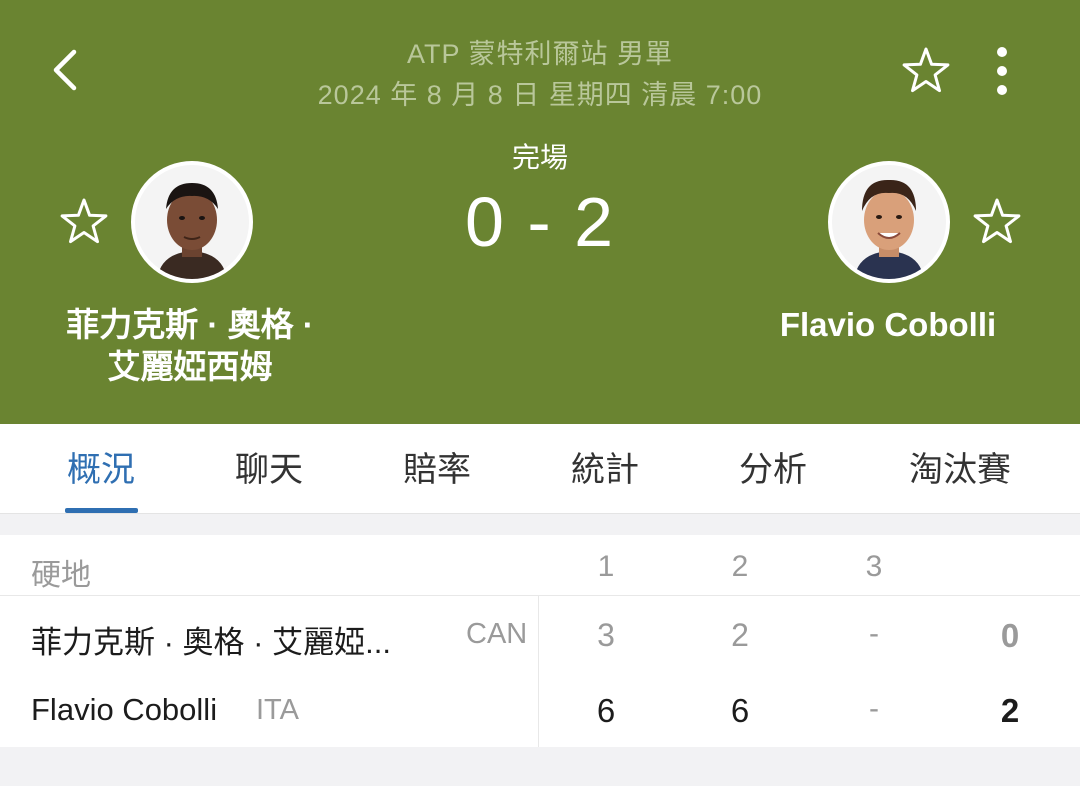 The image size is (1080, 786). Describe the element at coordinates (606, 635) in the screenshot. I see `row-set-score: 3` at that location.